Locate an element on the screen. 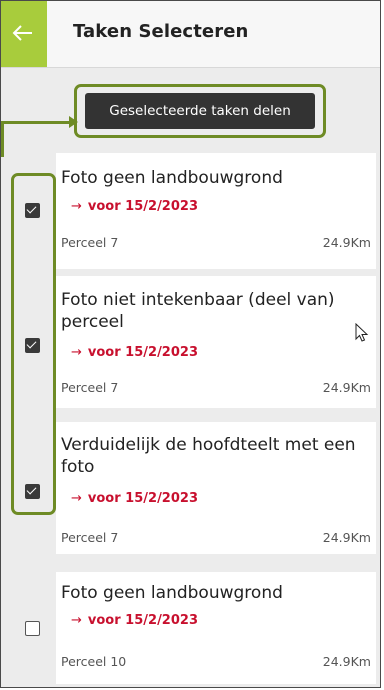  task-parcel: Perceel 10 is located at coordinates (94, 661).